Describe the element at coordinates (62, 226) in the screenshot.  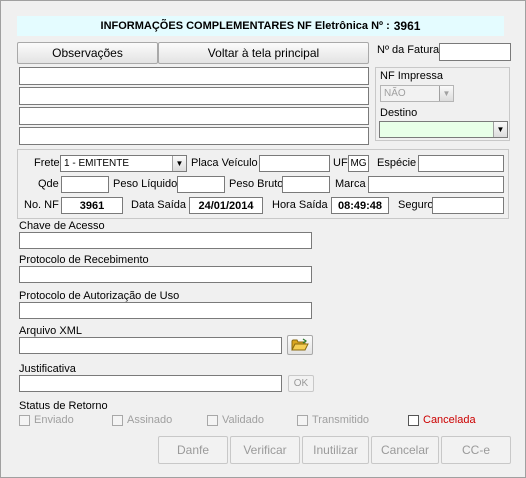
I see `chave-label: Chave de Acesso` at that location.